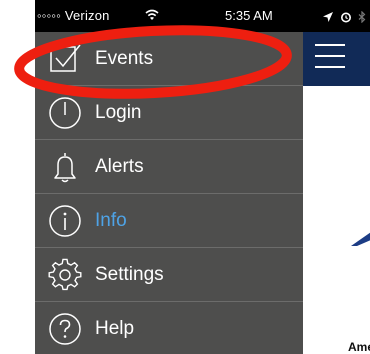 This screenshot has width=370, height=354. What do you see at coordinates (169, 113) in the screenshot?
I see `menu-item-login: Login` at bounding box center [169, 113].